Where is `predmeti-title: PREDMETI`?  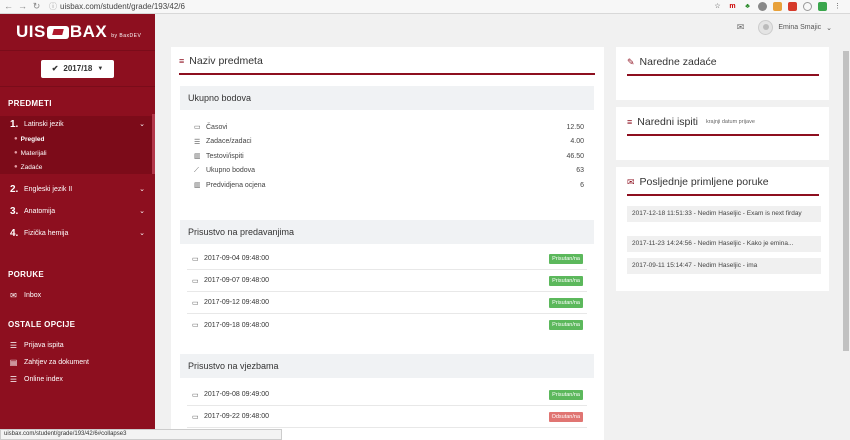 predmeti-title: PREDMETI is located at coordinates (30, 103).